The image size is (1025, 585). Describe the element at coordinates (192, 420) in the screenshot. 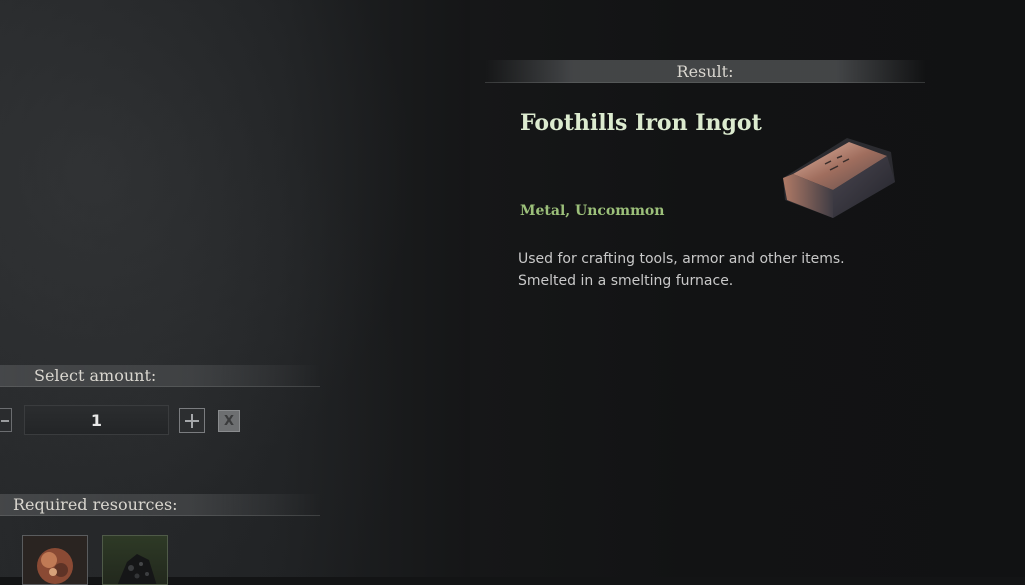

I see `increase-amount-button` at that location.